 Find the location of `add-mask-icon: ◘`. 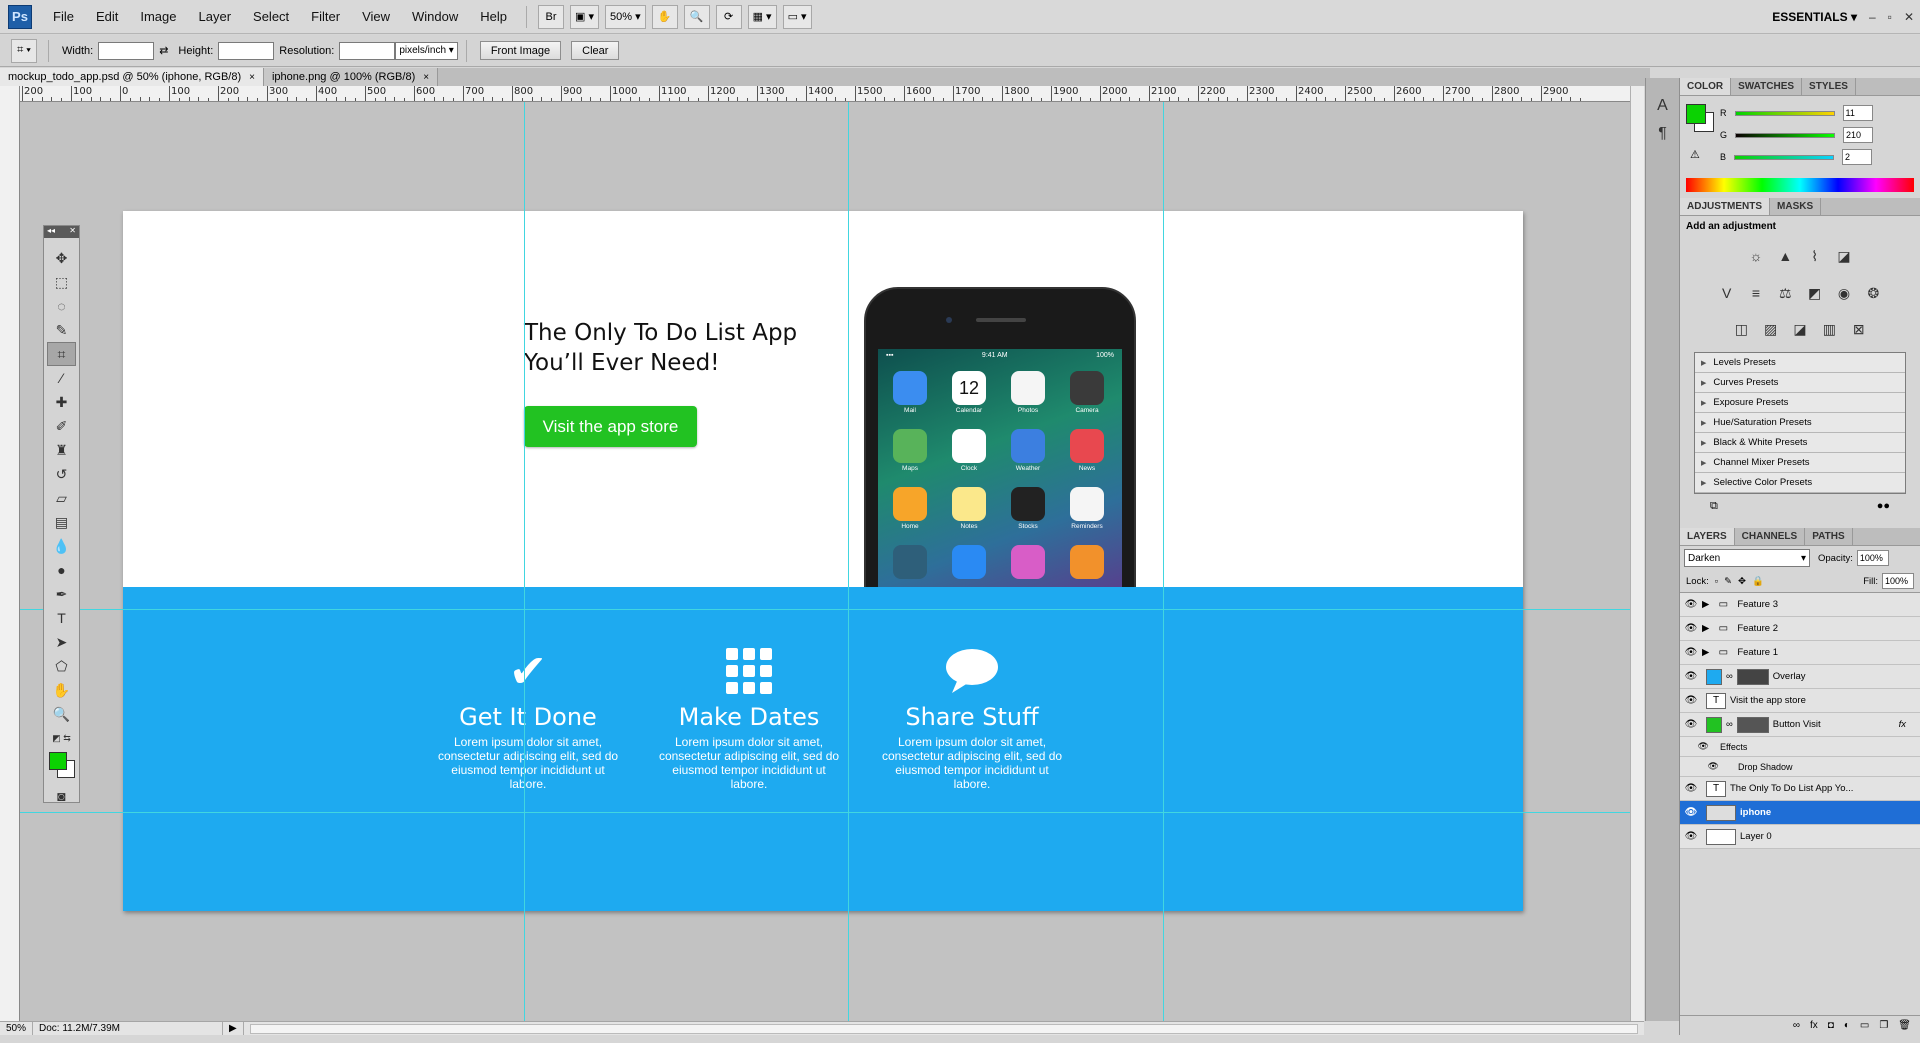

add-mask-icon: ◘ is located at coordinates (1831, 1025).